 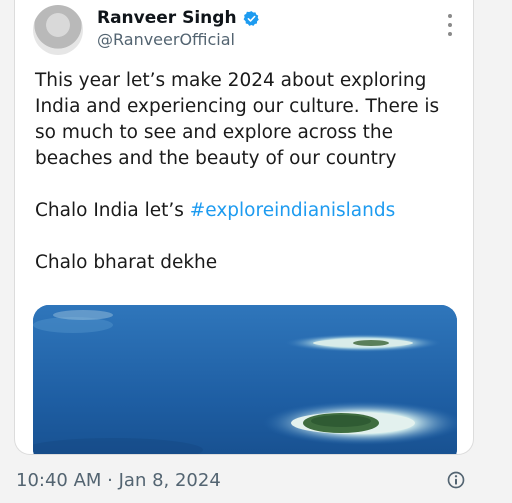 I want to click on tweet-paragraph-2-text: Chalo India let’s, so click(x=112, y=210).